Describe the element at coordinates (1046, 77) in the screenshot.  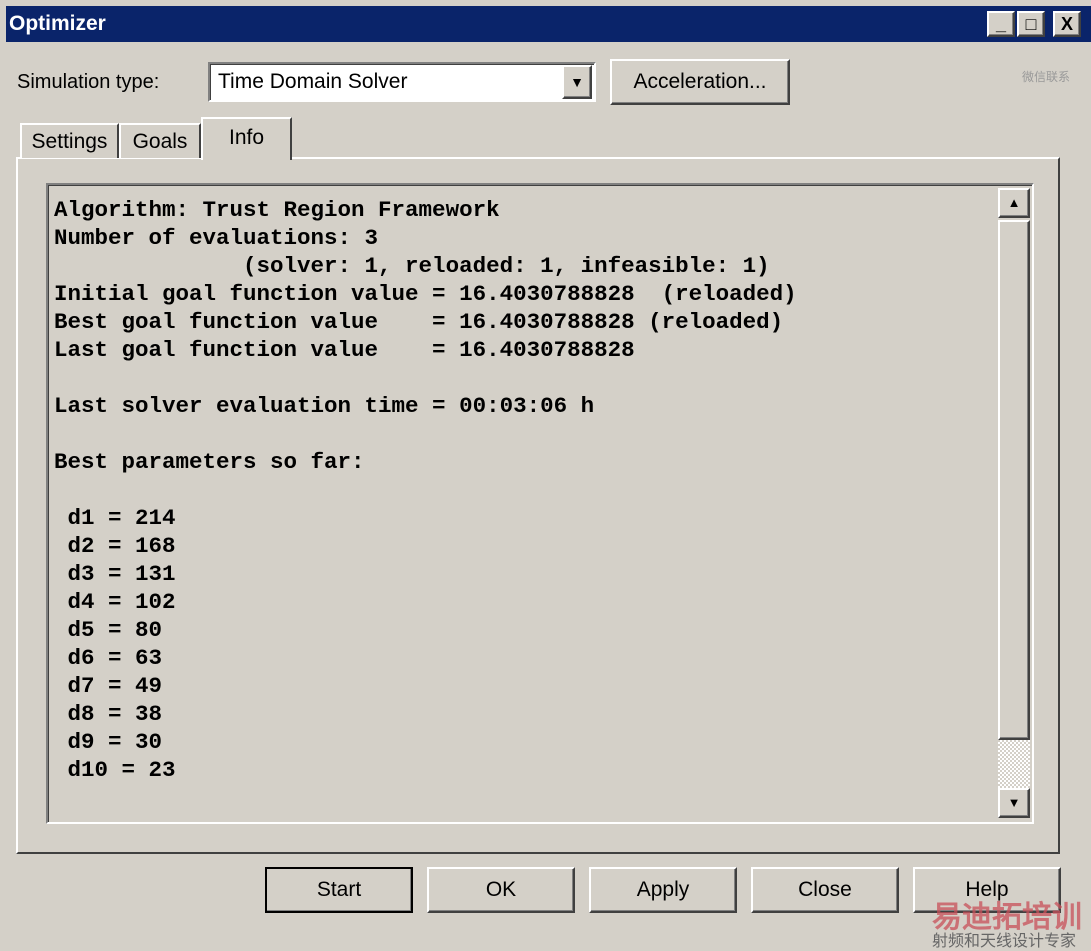
I see `qr-caption: 微信联系` at that location.